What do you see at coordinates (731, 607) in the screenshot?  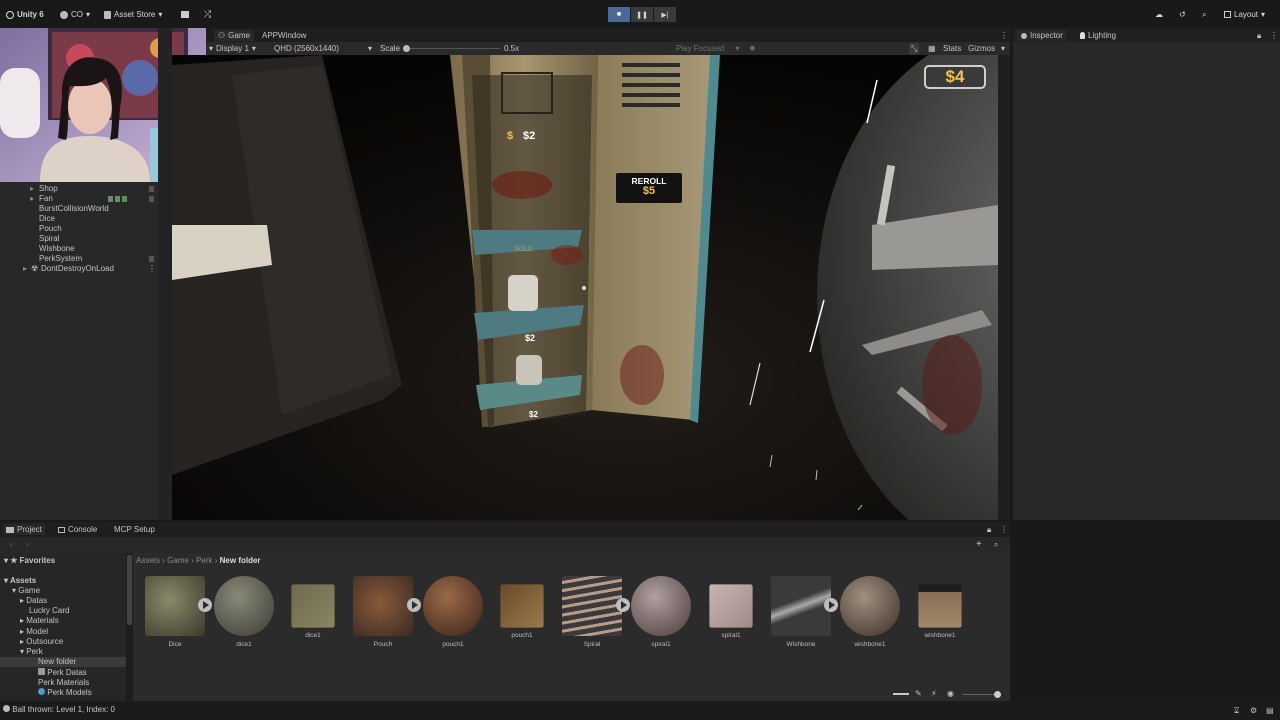 I see `asset-spiral1-material: spiral1` at bounding box center [731, 607].